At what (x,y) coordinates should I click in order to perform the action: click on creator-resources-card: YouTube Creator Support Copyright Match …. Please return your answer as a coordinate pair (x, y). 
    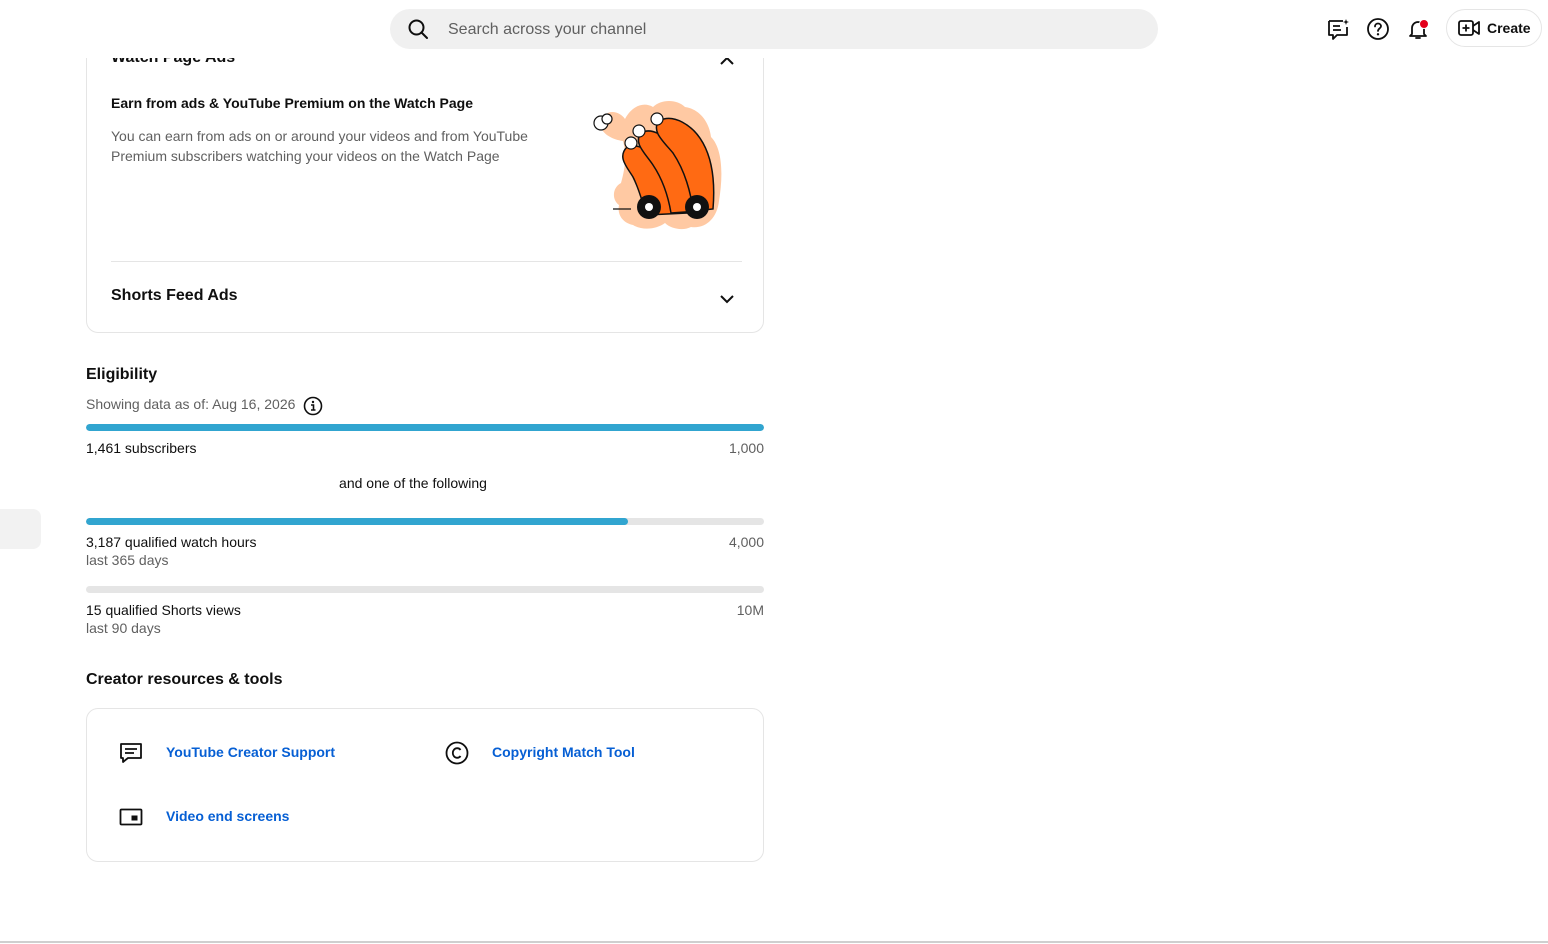
    Looking at the image, I should click on (425, 785).